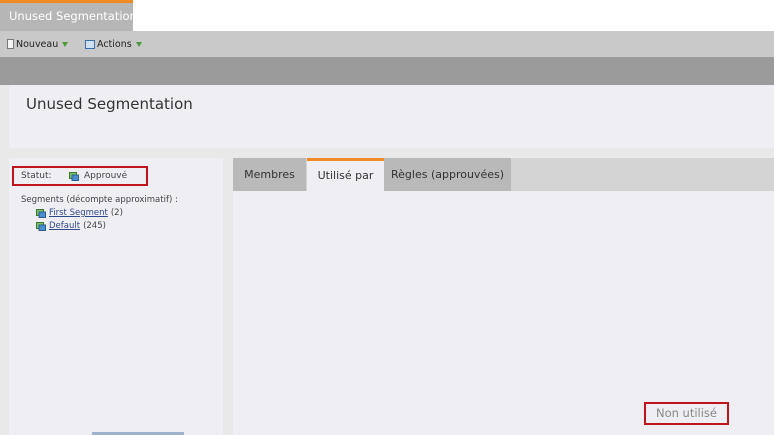 The width and height of the screenshot is (774, 435). What do you see at coordinates (64, 226) in the screenshot?
I see `segment-link: Default` at bounding box center [64, 226].